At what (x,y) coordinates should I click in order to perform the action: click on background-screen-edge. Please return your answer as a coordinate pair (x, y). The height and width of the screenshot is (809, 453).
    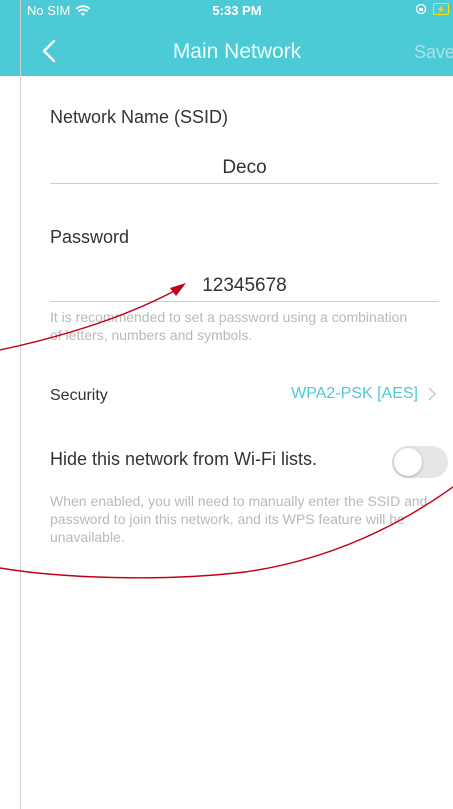
    Looking at the image, I should click on (10, 404).